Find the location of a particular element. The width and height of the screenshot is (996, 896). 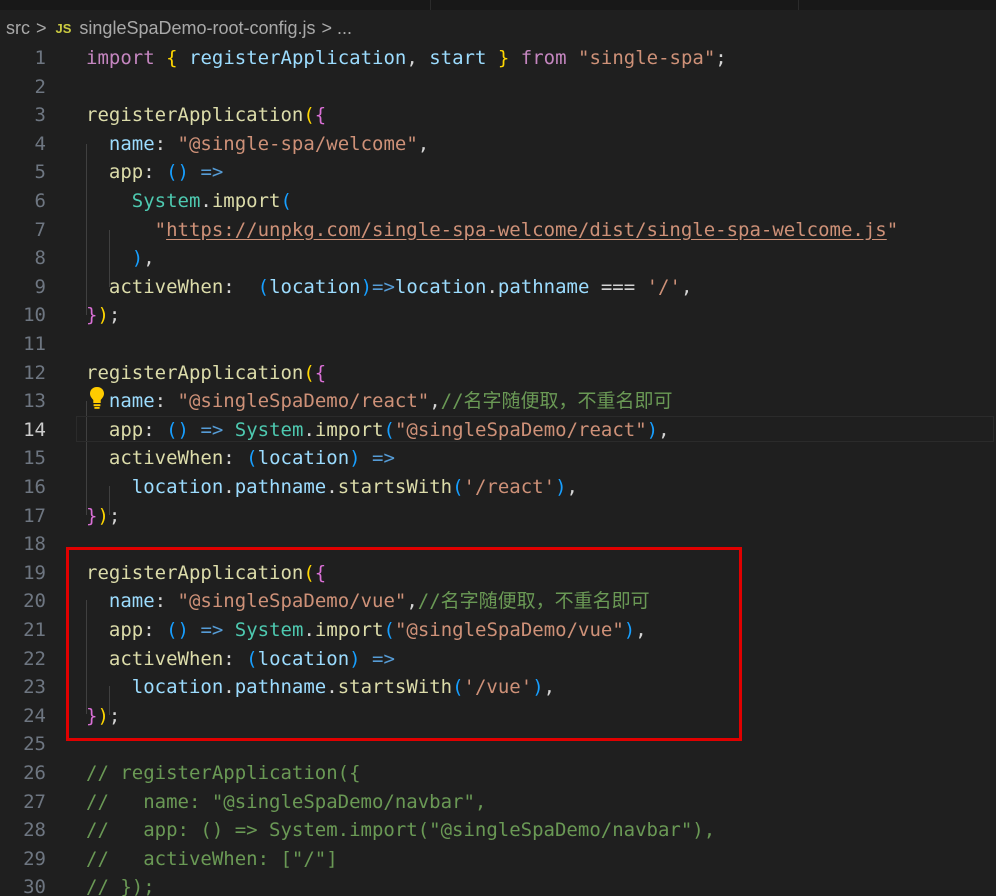

code-line: 26 // registerApplication({ is located at coordinates (498, 773).